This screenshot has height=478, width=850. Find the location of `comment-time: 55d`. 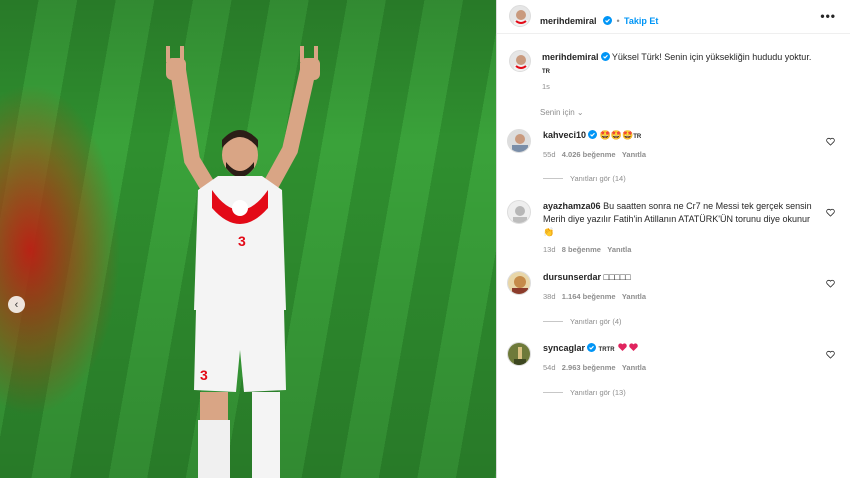

comment-time: 55d is located at coordinates (549, 154).